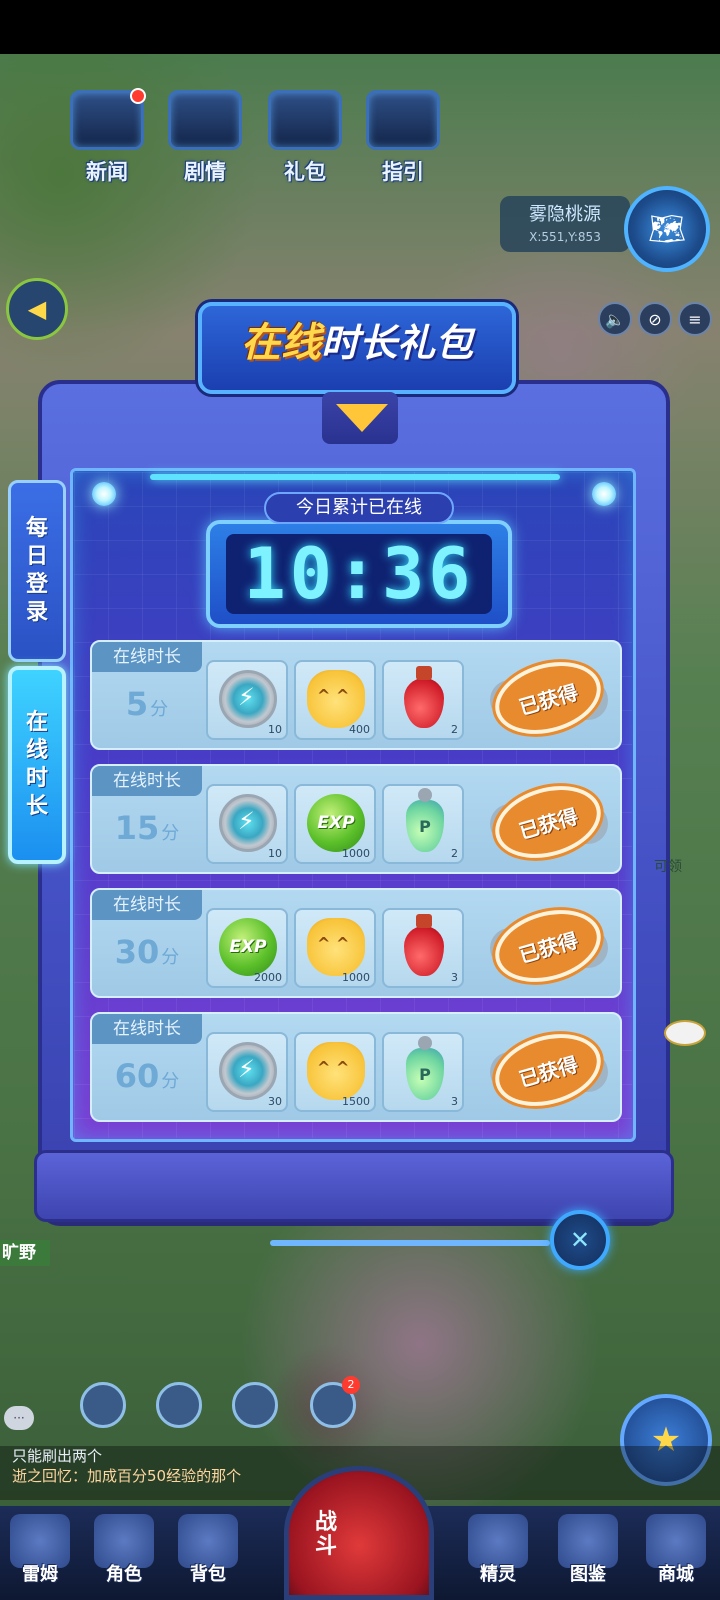 The image size is (720, 1600). Describe the element at coordinates (40, 1574) in the screenshot. I see `nav-label: 雷姆` at that location.